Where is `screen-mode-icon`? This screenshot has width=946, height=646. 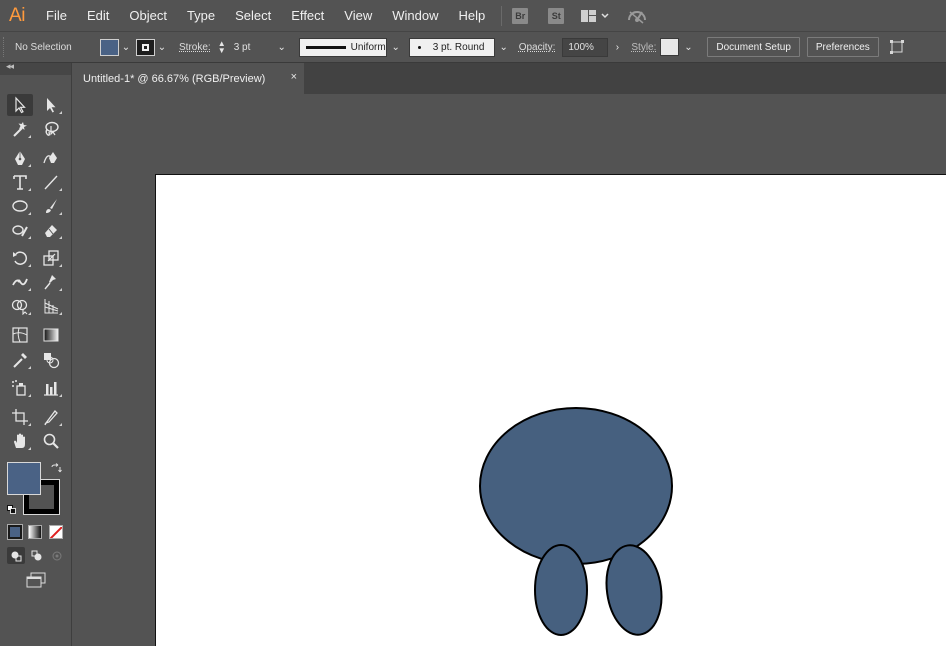 screen-mode-icon is located at coordinates (36, 580).